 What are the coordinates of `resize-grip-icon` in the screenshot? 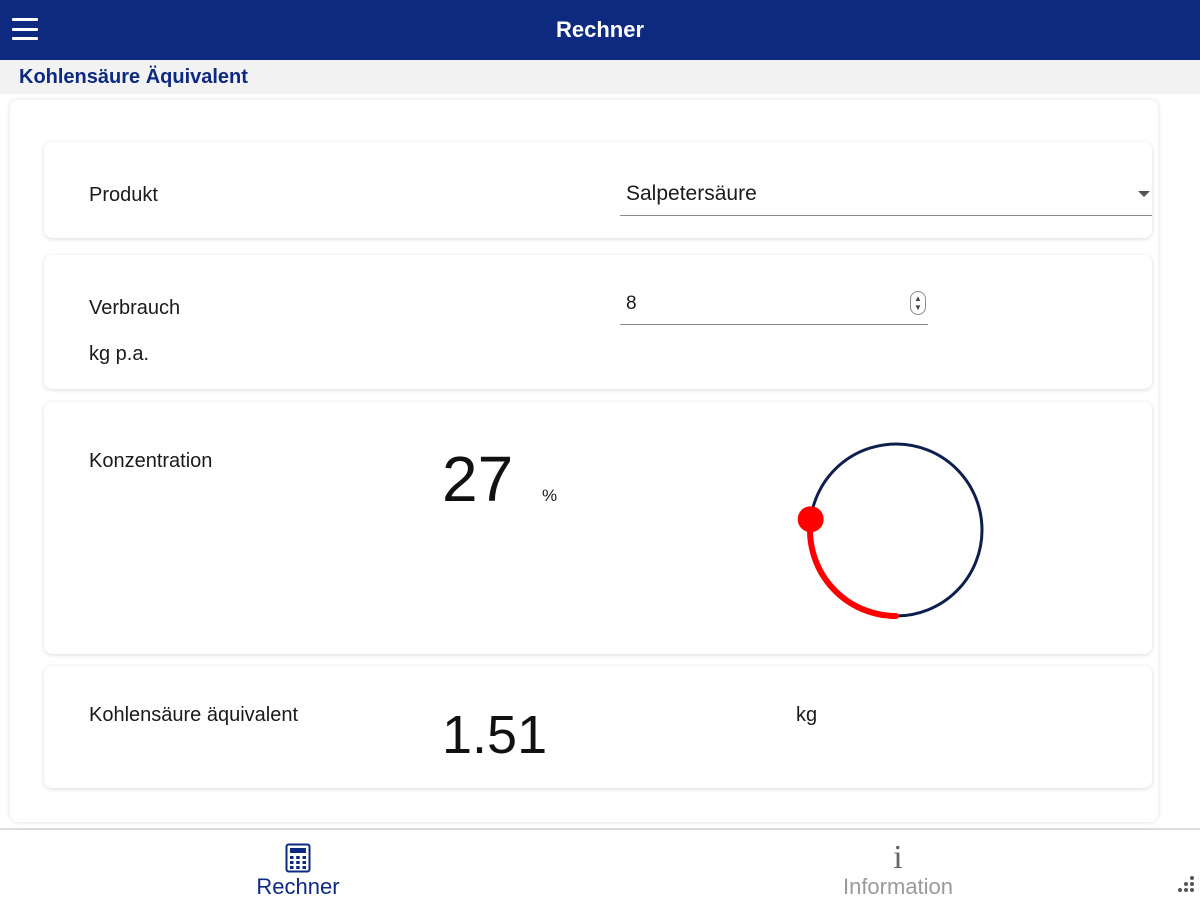 It's located at (1184, 884).